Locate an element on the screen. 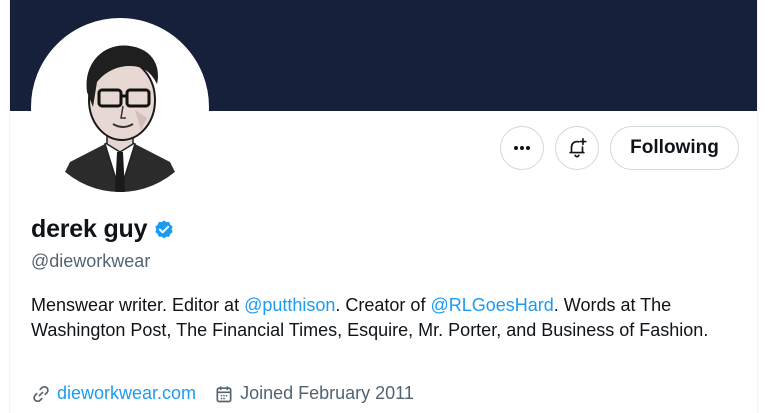  more-horizontal-icon is located at coordinates (522, 148).